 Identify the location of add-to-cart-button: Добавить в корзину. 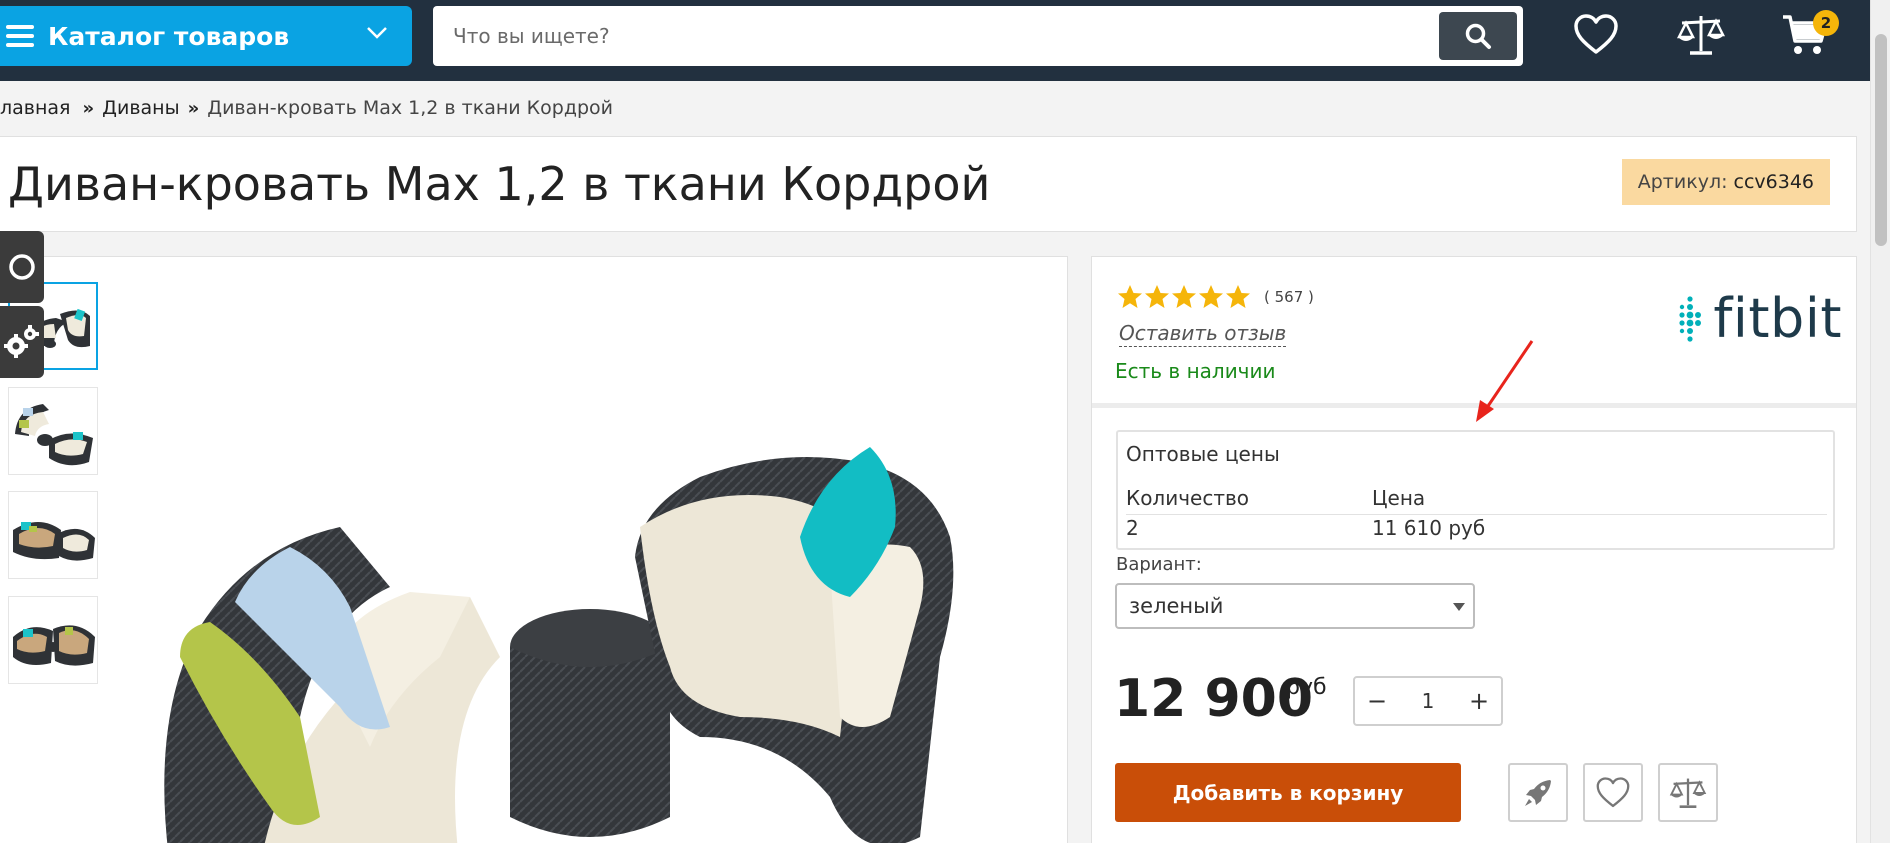
(1288, 792).